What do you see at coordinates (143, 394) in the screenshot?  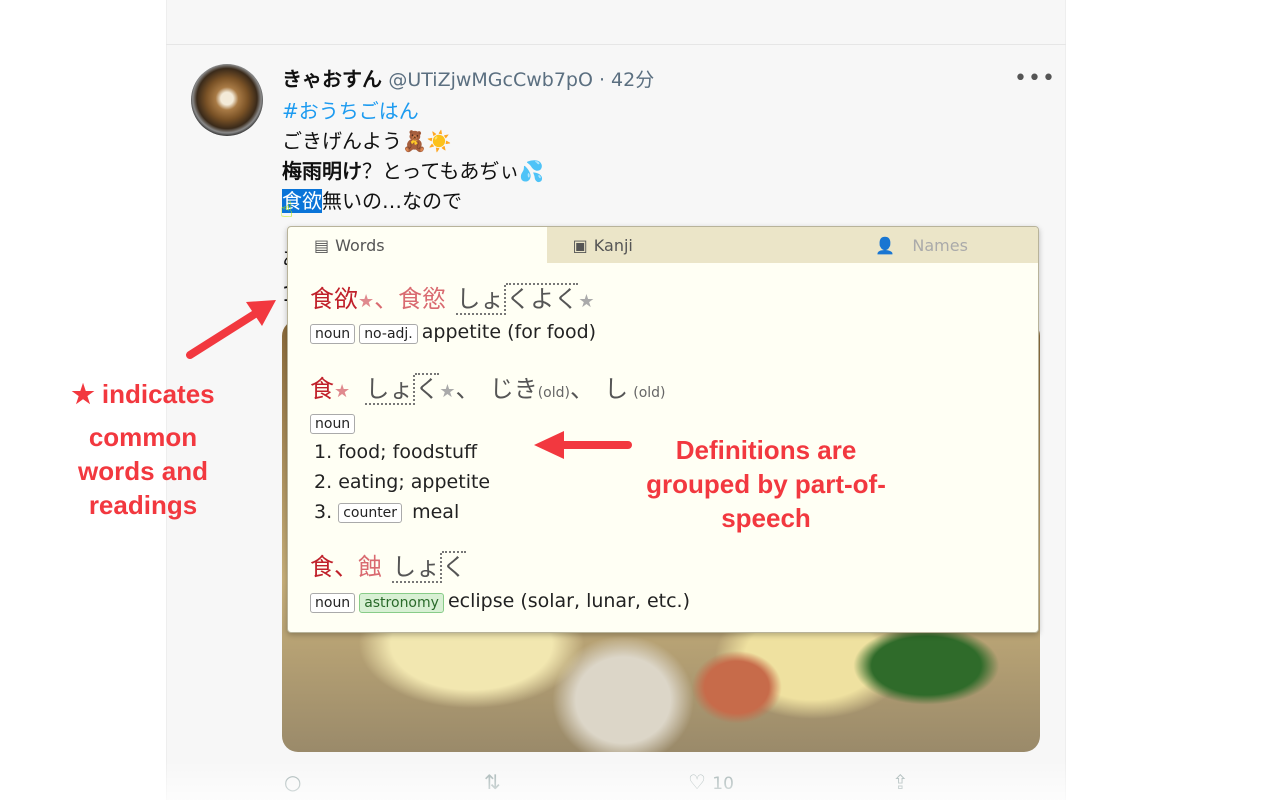 I see `annotation-line: ★ indicates` at bounding box center [143, 394].